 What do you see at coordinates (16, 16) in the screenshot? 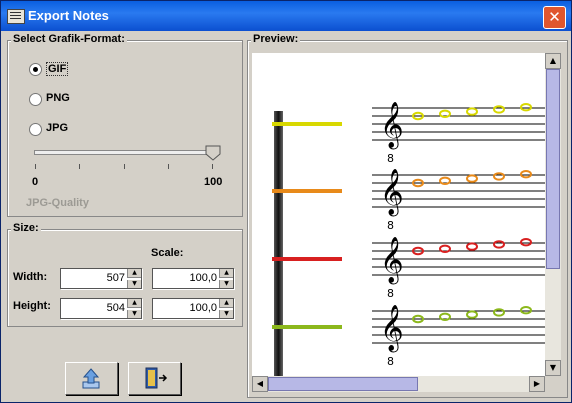
I see `app-icon` at bounding box center [16, 16].